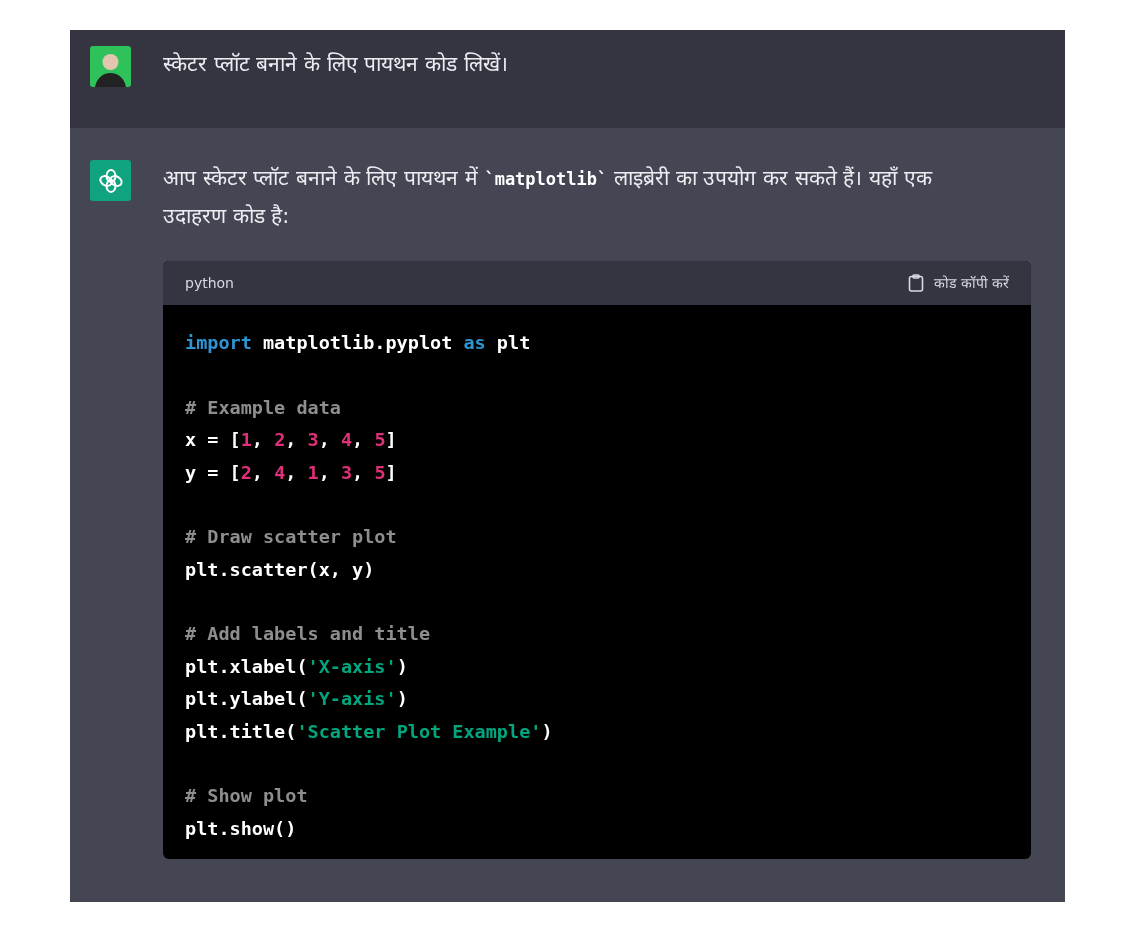 This screenshot has height=944, width=1131. Describe the element at coordinates (263, 407) in the screenshot. I see `code-line: # Example data` at that location.